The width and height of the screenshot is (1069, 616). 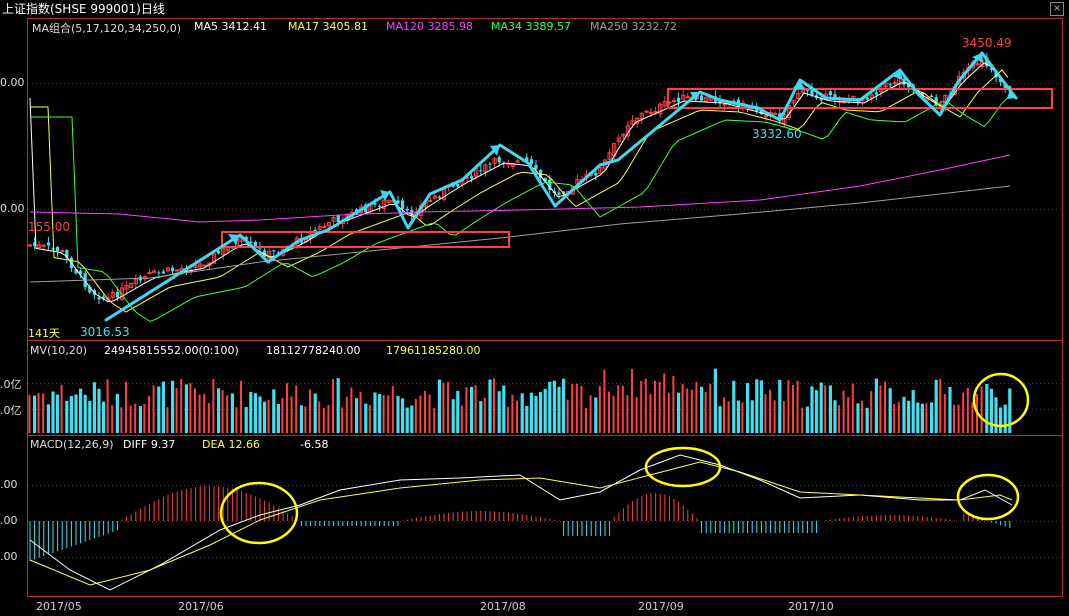 I want to click on diff-name: DIFF, so click(x=135, y=444).